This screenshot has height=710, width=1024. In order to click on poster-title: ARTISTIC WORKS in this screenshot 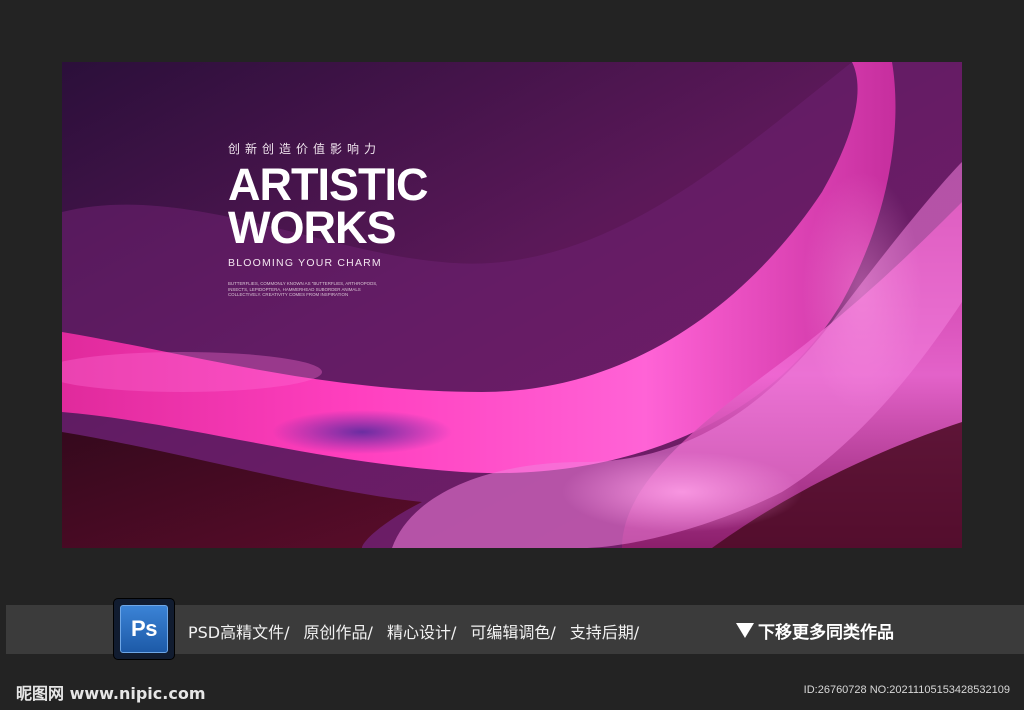, I will do `click(328, 206)`.